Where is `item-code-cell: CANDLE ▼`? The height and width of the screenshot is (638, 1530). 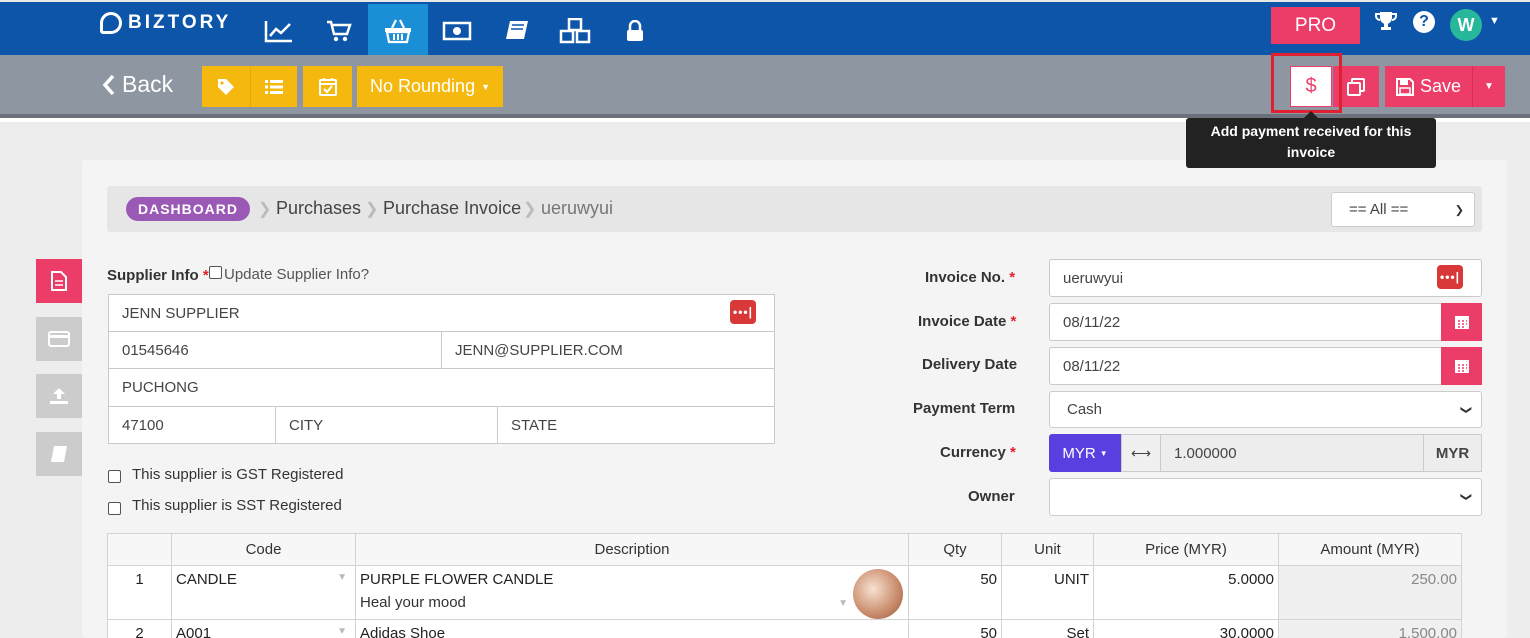
item-code-cell: CANDLE ▼ is located at coordinates (263, 592).